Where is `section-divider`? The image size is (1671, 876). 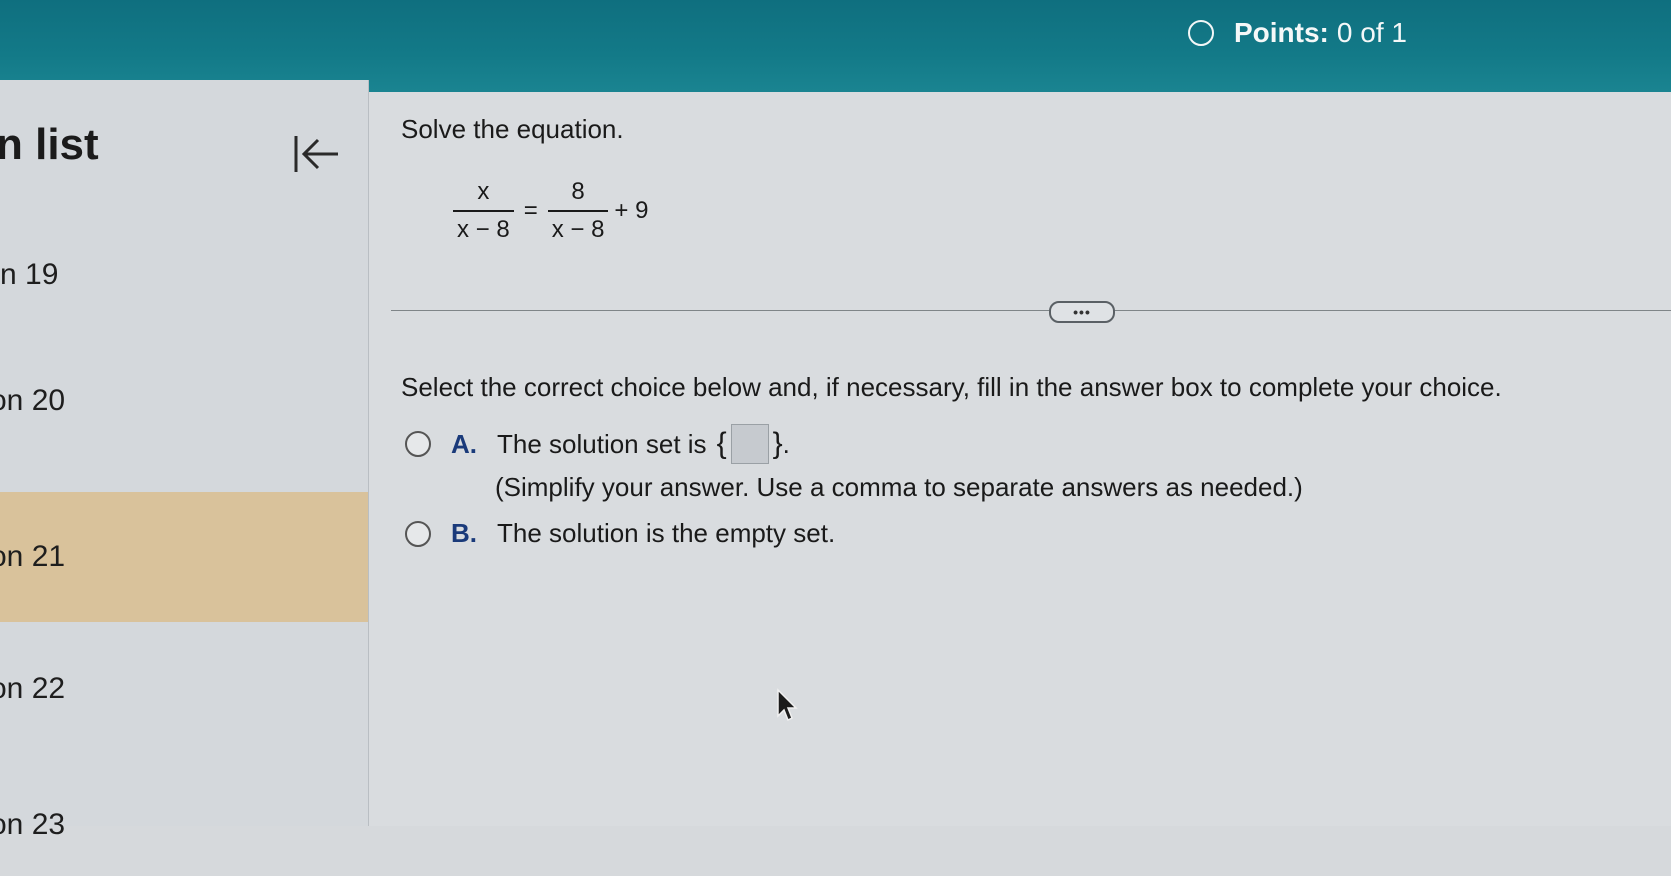
section-divider is located at coordinates (1031, 310).